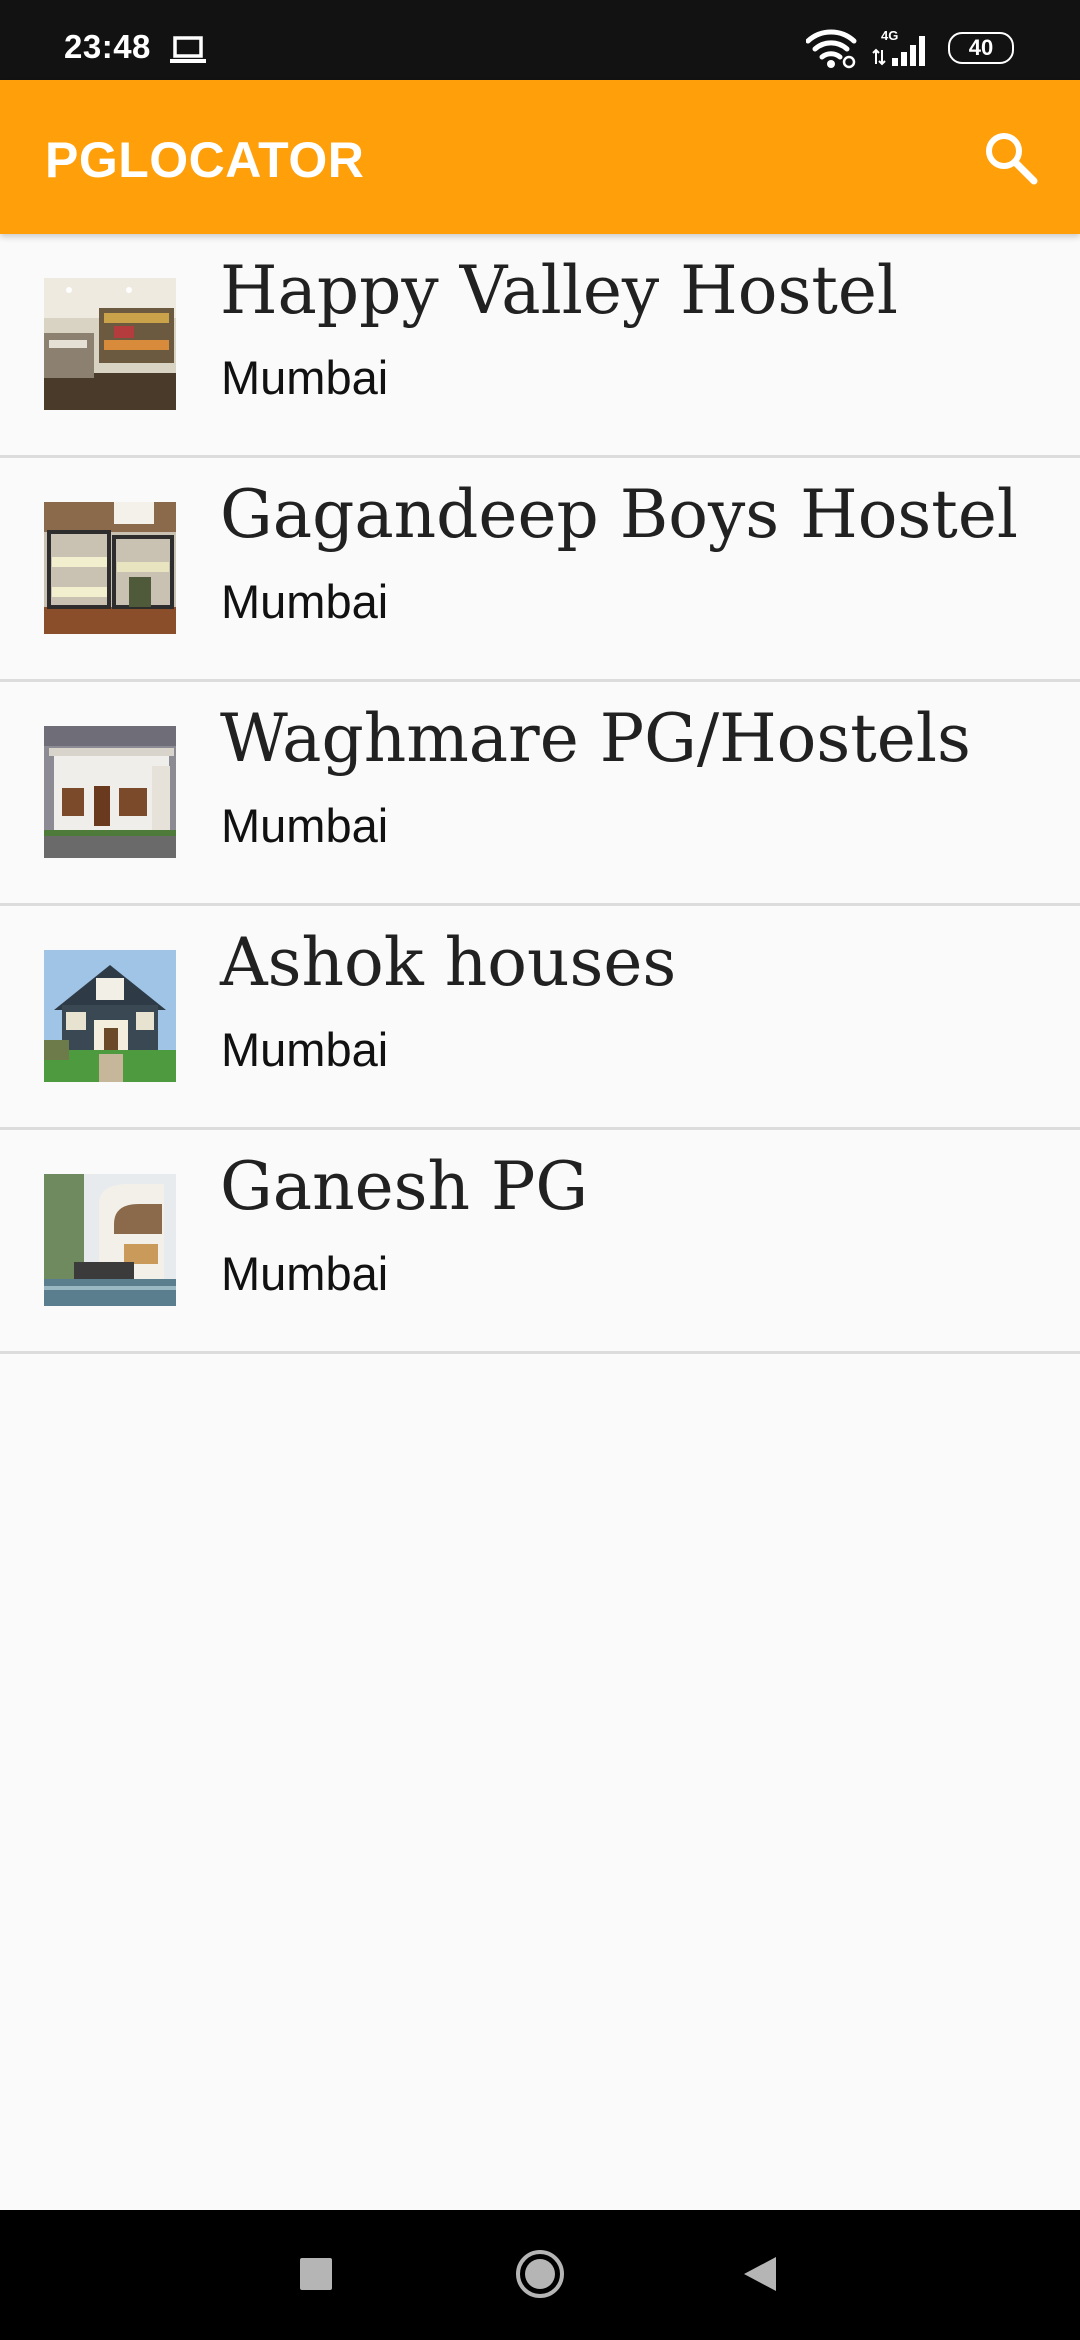 This screenshot has width=1080, height=2340. What do you see at coordinates (540, 40) in the screenshot?
I see `status-bar: 23:48 4G 40` at bounding box center [540, 40].